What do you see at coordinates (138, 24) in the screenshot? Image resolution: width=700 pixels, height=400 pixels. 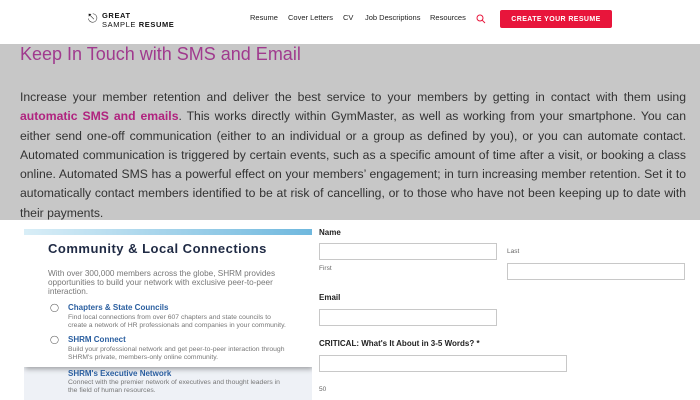 I see `logo-text-bottom: SAMPLE RESUME` at bounding box center [138, 24].